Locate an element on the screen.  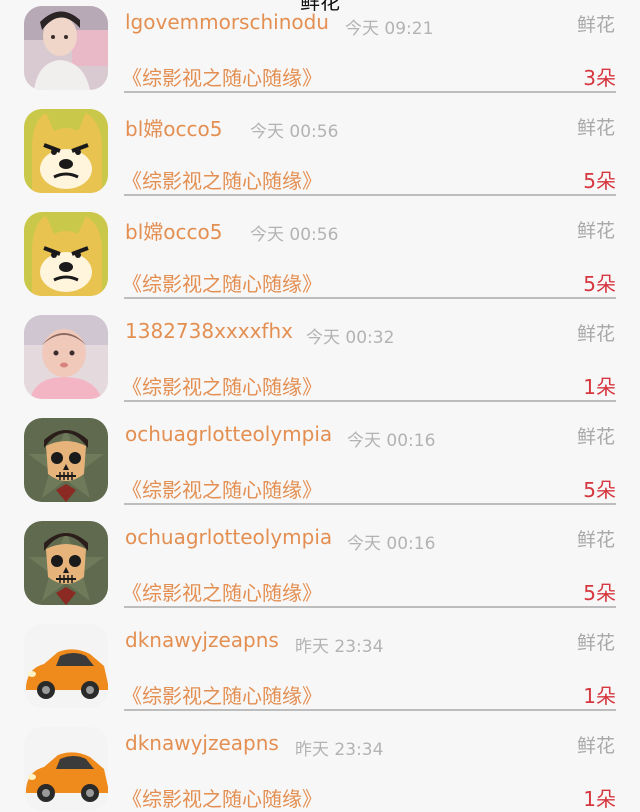
list-item: 1382738xxxxfhx 今天 00:32 鲜花 《综影视之随心随缘》 1朵 is located at coordinates (320, 360).